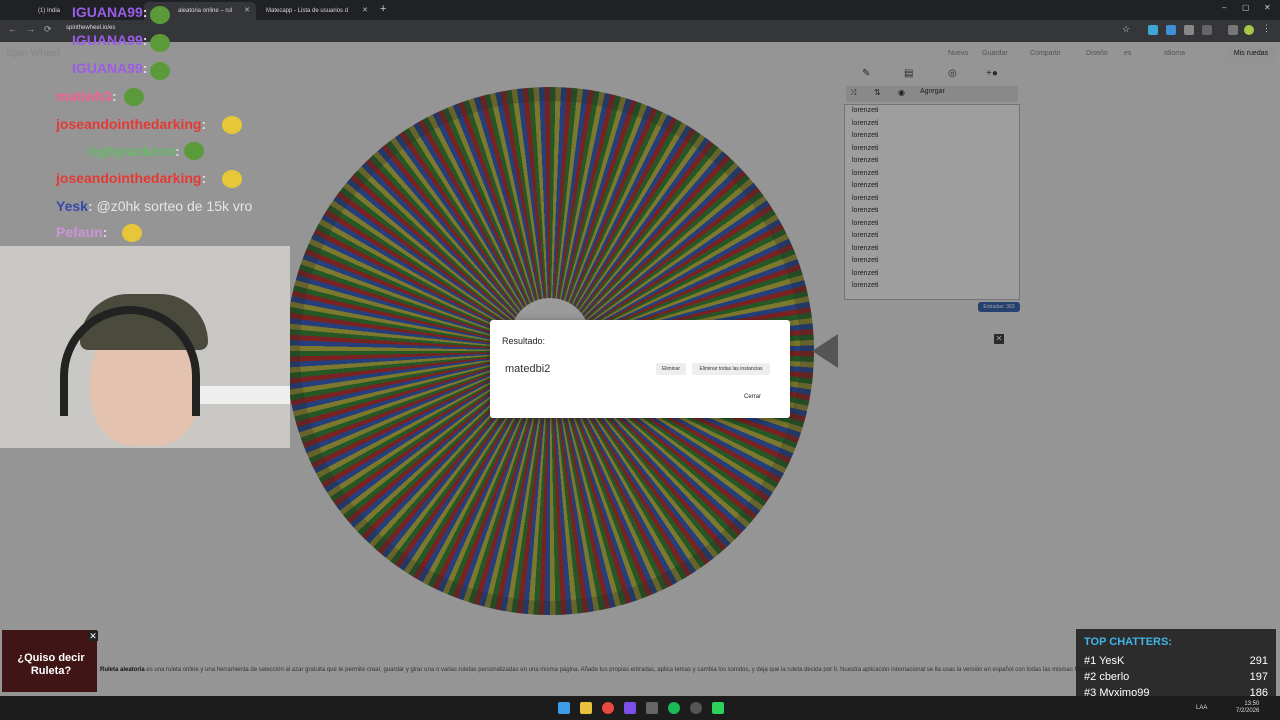 The height and width of the screenshot is (720, 1280). Describe the element at coordinates (1201, 708) in the screenshot. I see `keyboard-layout: LAA` at that location.